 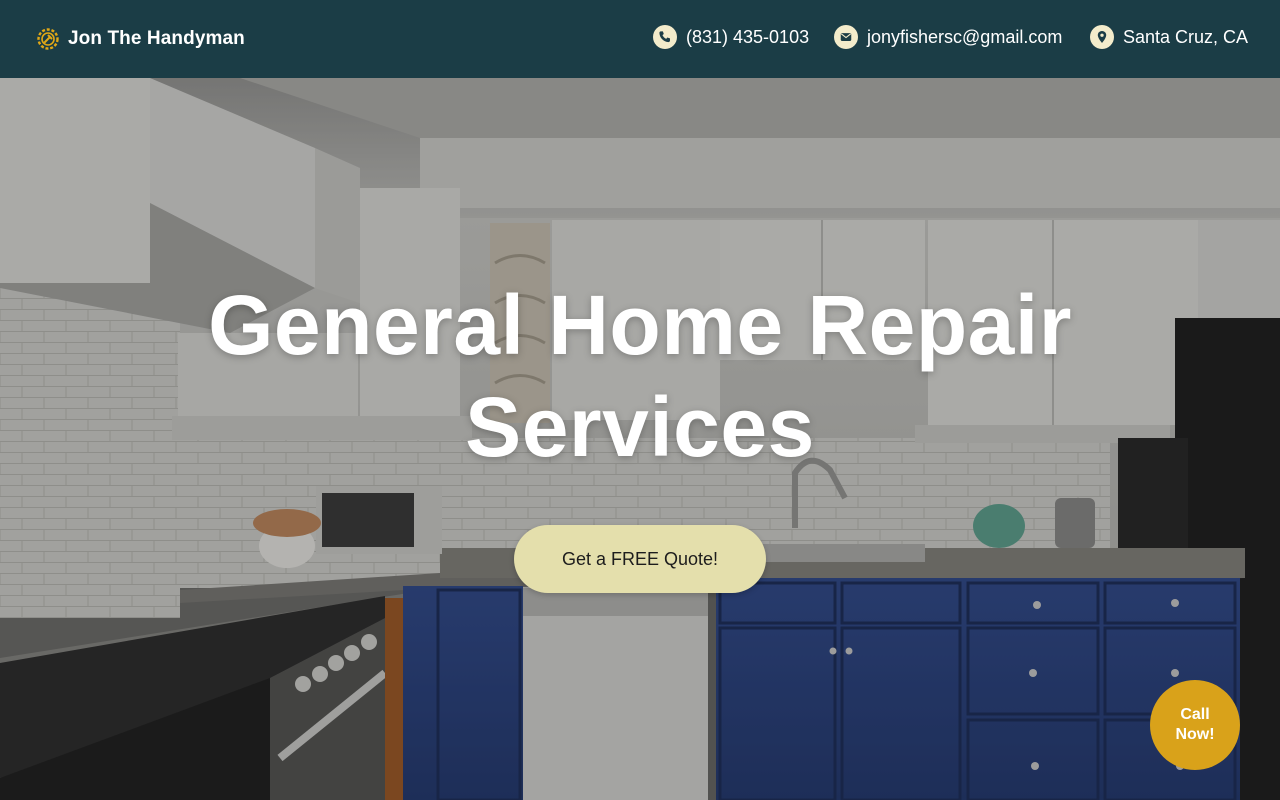 I want to click on call-now-button: Call Now!, so click(x=1195, y=725).